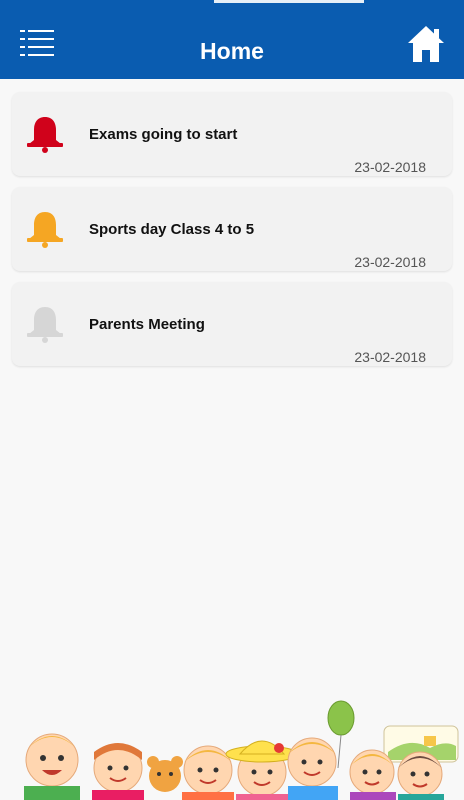 Image resolution: width=464 pixels, height=800 pixels. I want to click on notice-card: Sports day Class 4 to 5 23-02-2018, so click(232, 229).